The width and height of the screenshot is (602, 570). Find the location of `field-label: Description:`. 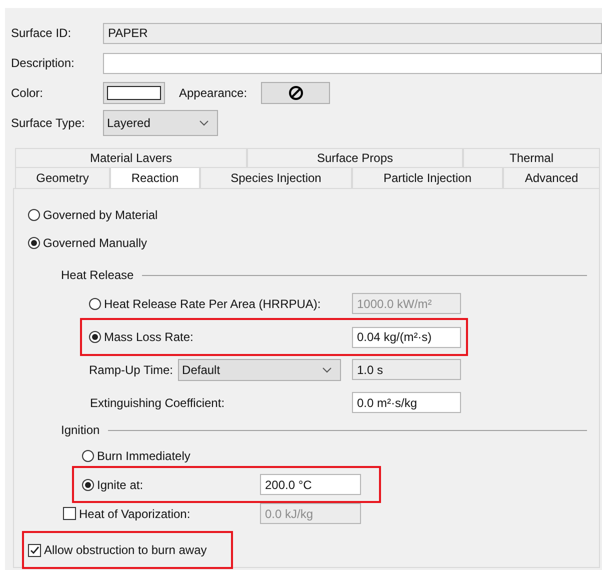

field-label: Description: is located at coordinates (43, 63).